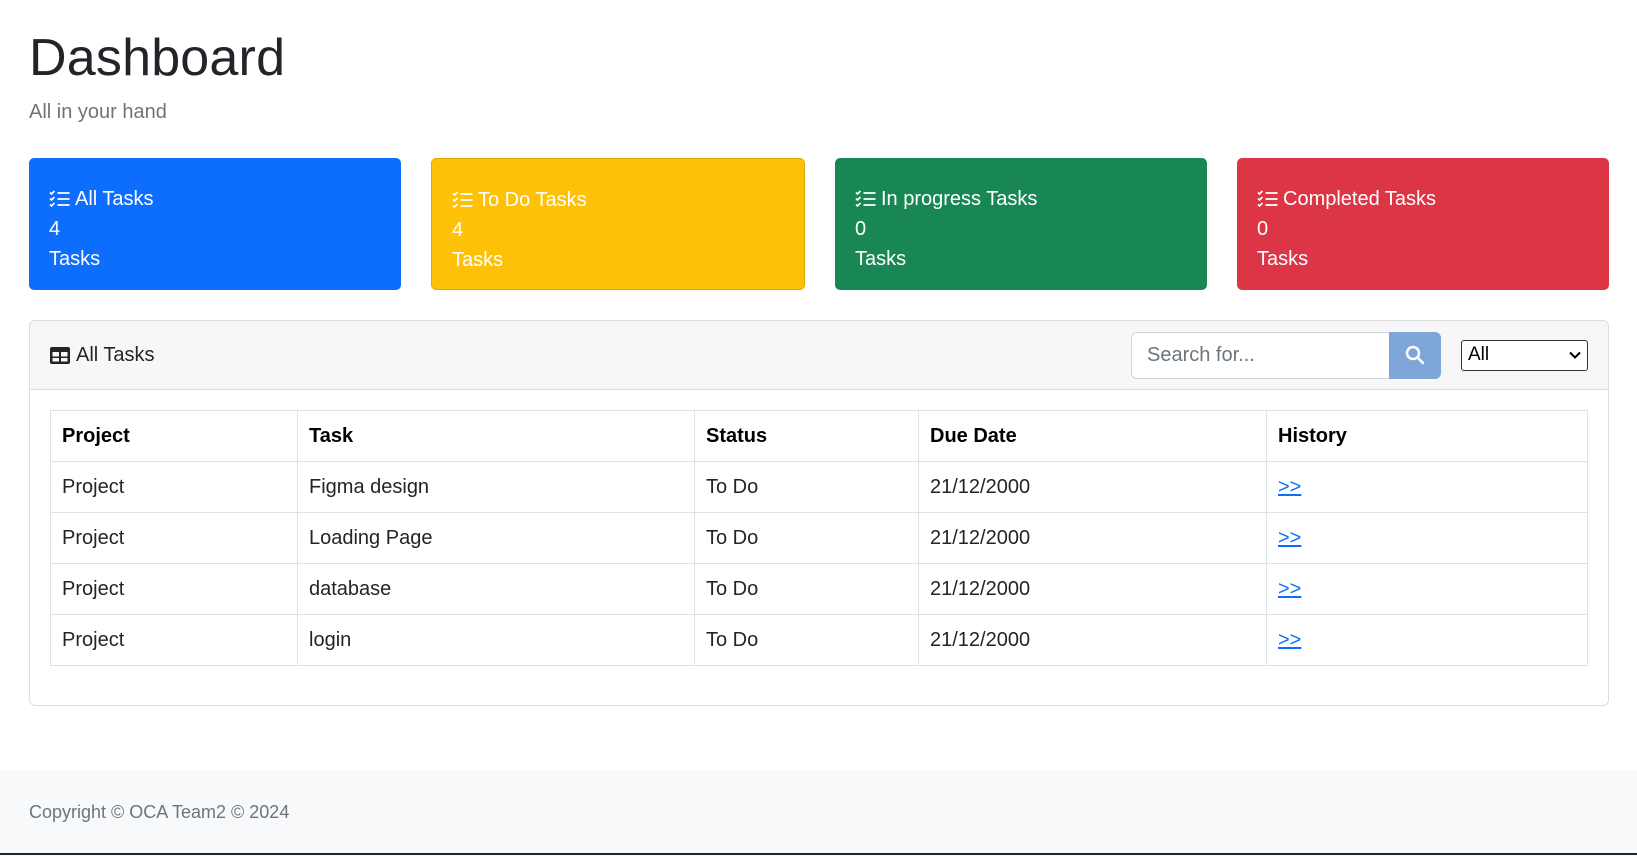  What do you see at coordinates (174, 436) in the screenshot?
I see `column-header-project: Project` at bounding box center [174, 436].